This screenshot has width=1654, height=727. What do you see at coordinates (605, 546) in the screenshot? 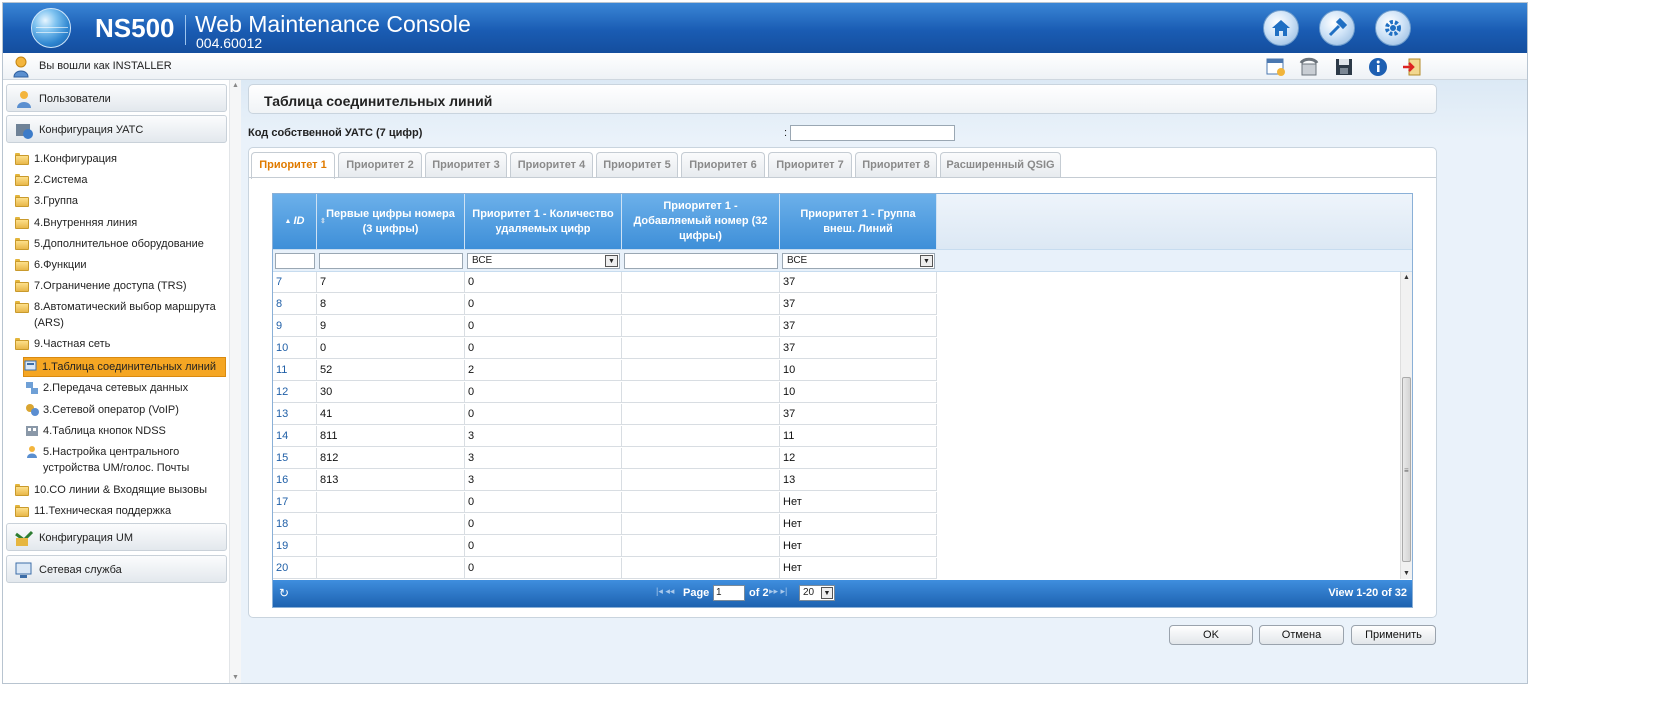
I see `table-row: 19 0 Нет` at bounding box center [605, 546].